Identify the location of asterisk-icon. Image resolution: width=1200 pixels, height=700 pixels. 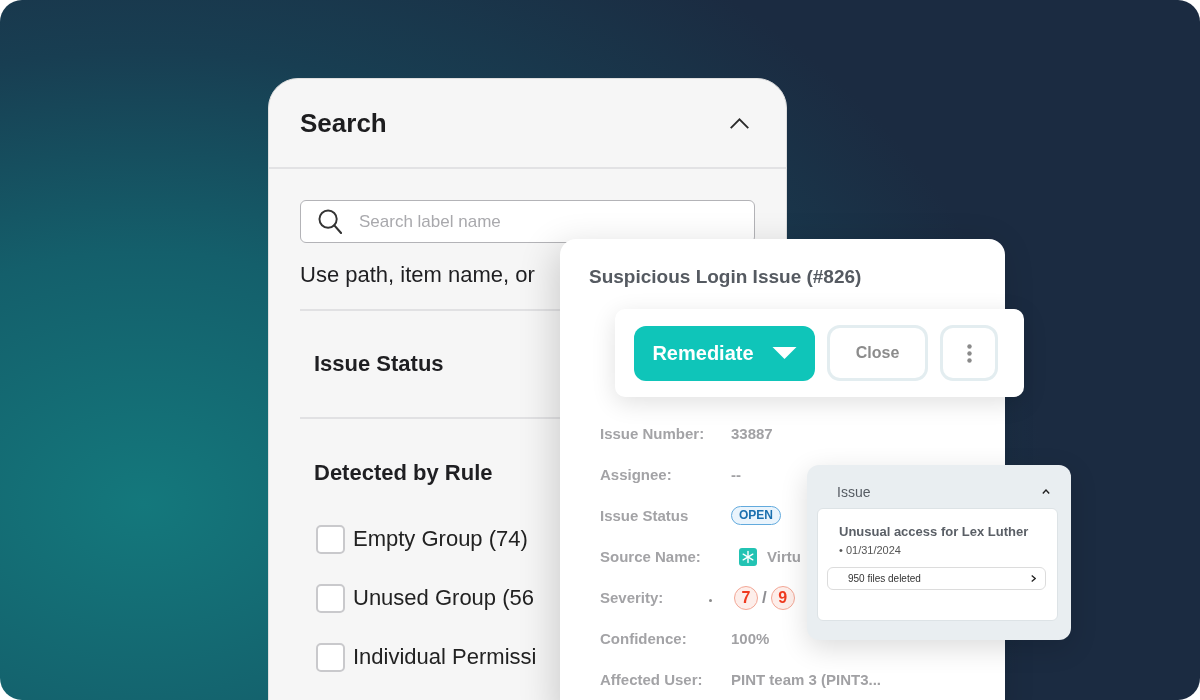
(748, 556).